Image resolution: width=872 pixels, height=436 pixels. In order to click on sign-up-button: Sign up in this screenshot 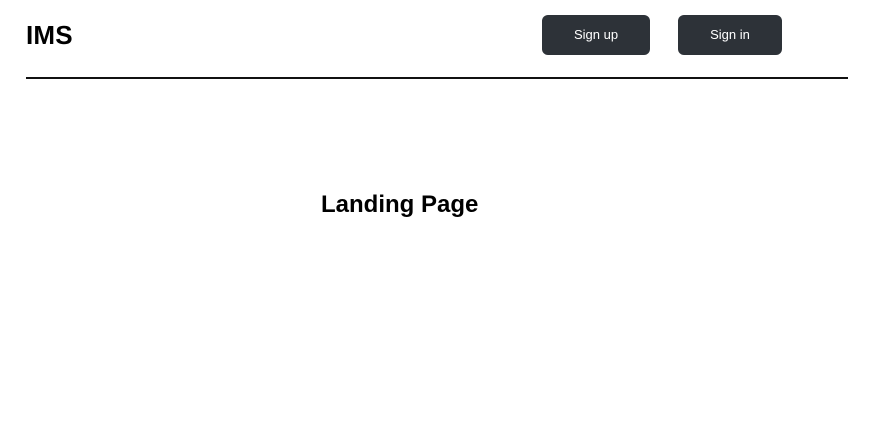, I will do `click(596, 35)`.